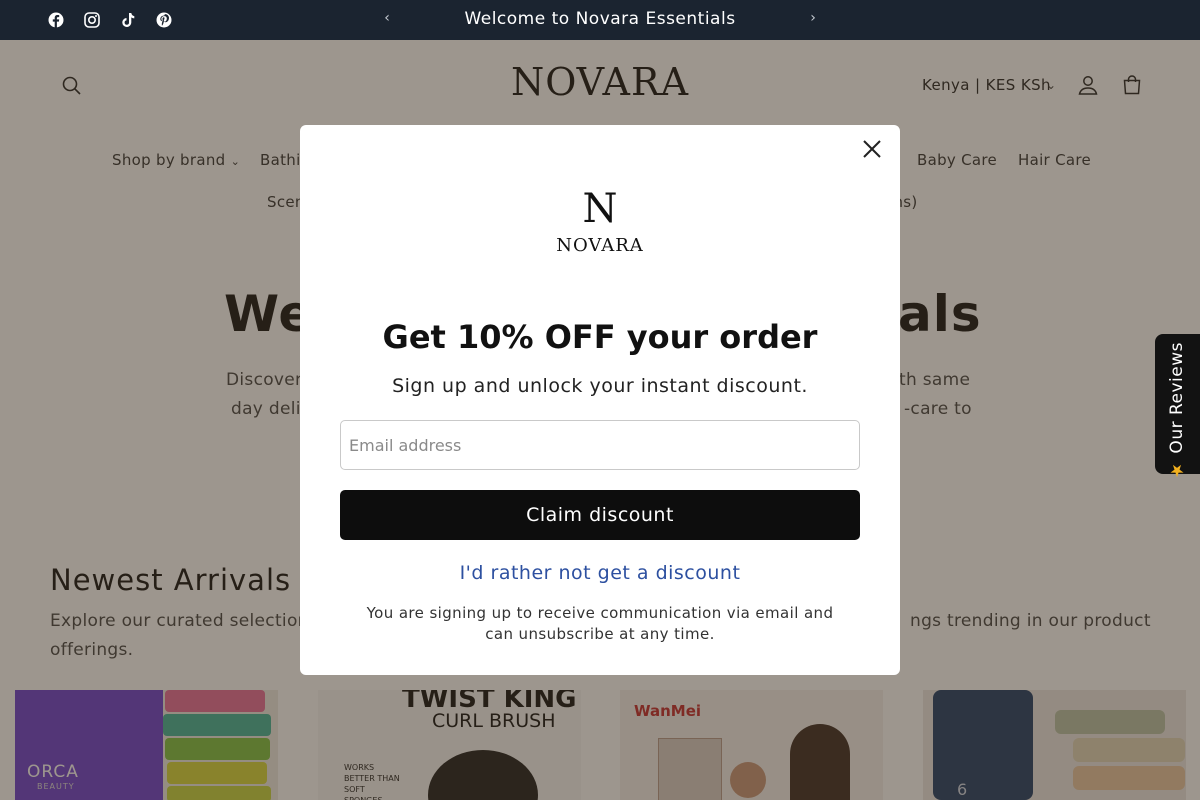  What do you see at coordinates (164, 20) in the screenshot?
I see `pinterest-icon` at bounding box center [164, 20].